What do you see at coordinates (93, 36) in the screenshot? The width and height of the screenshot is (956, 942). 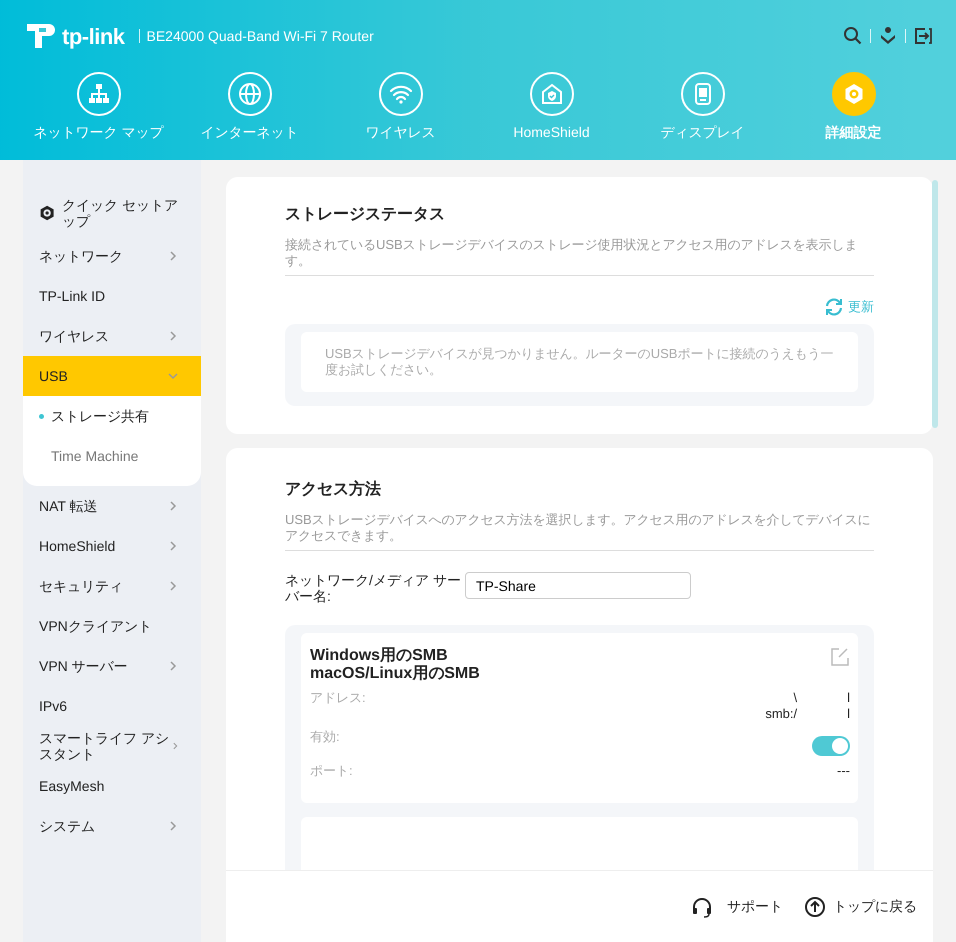 I see `logo-text: tp-link` at bounding box center [93, 36].